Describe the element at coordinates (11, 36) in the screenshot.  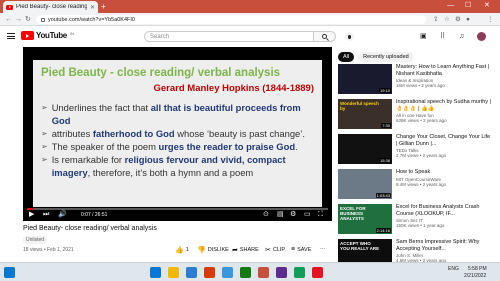
I see `menu-icon` at that location.